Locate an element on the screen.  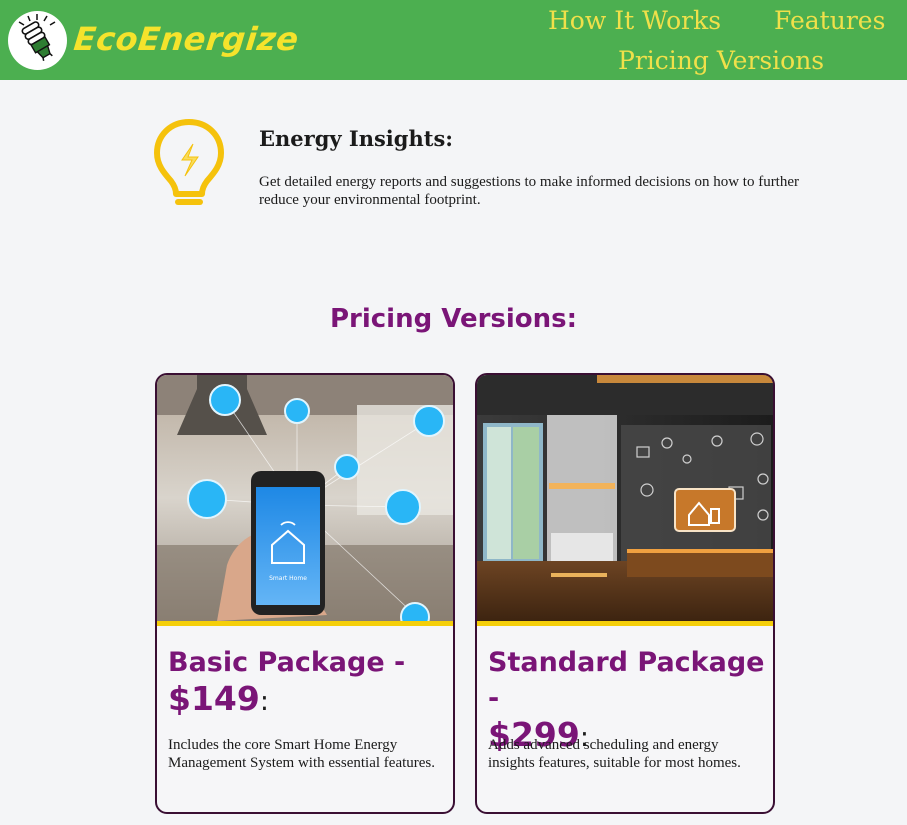
insight-title: Energy Insights: is located at coordinates (356, 138).